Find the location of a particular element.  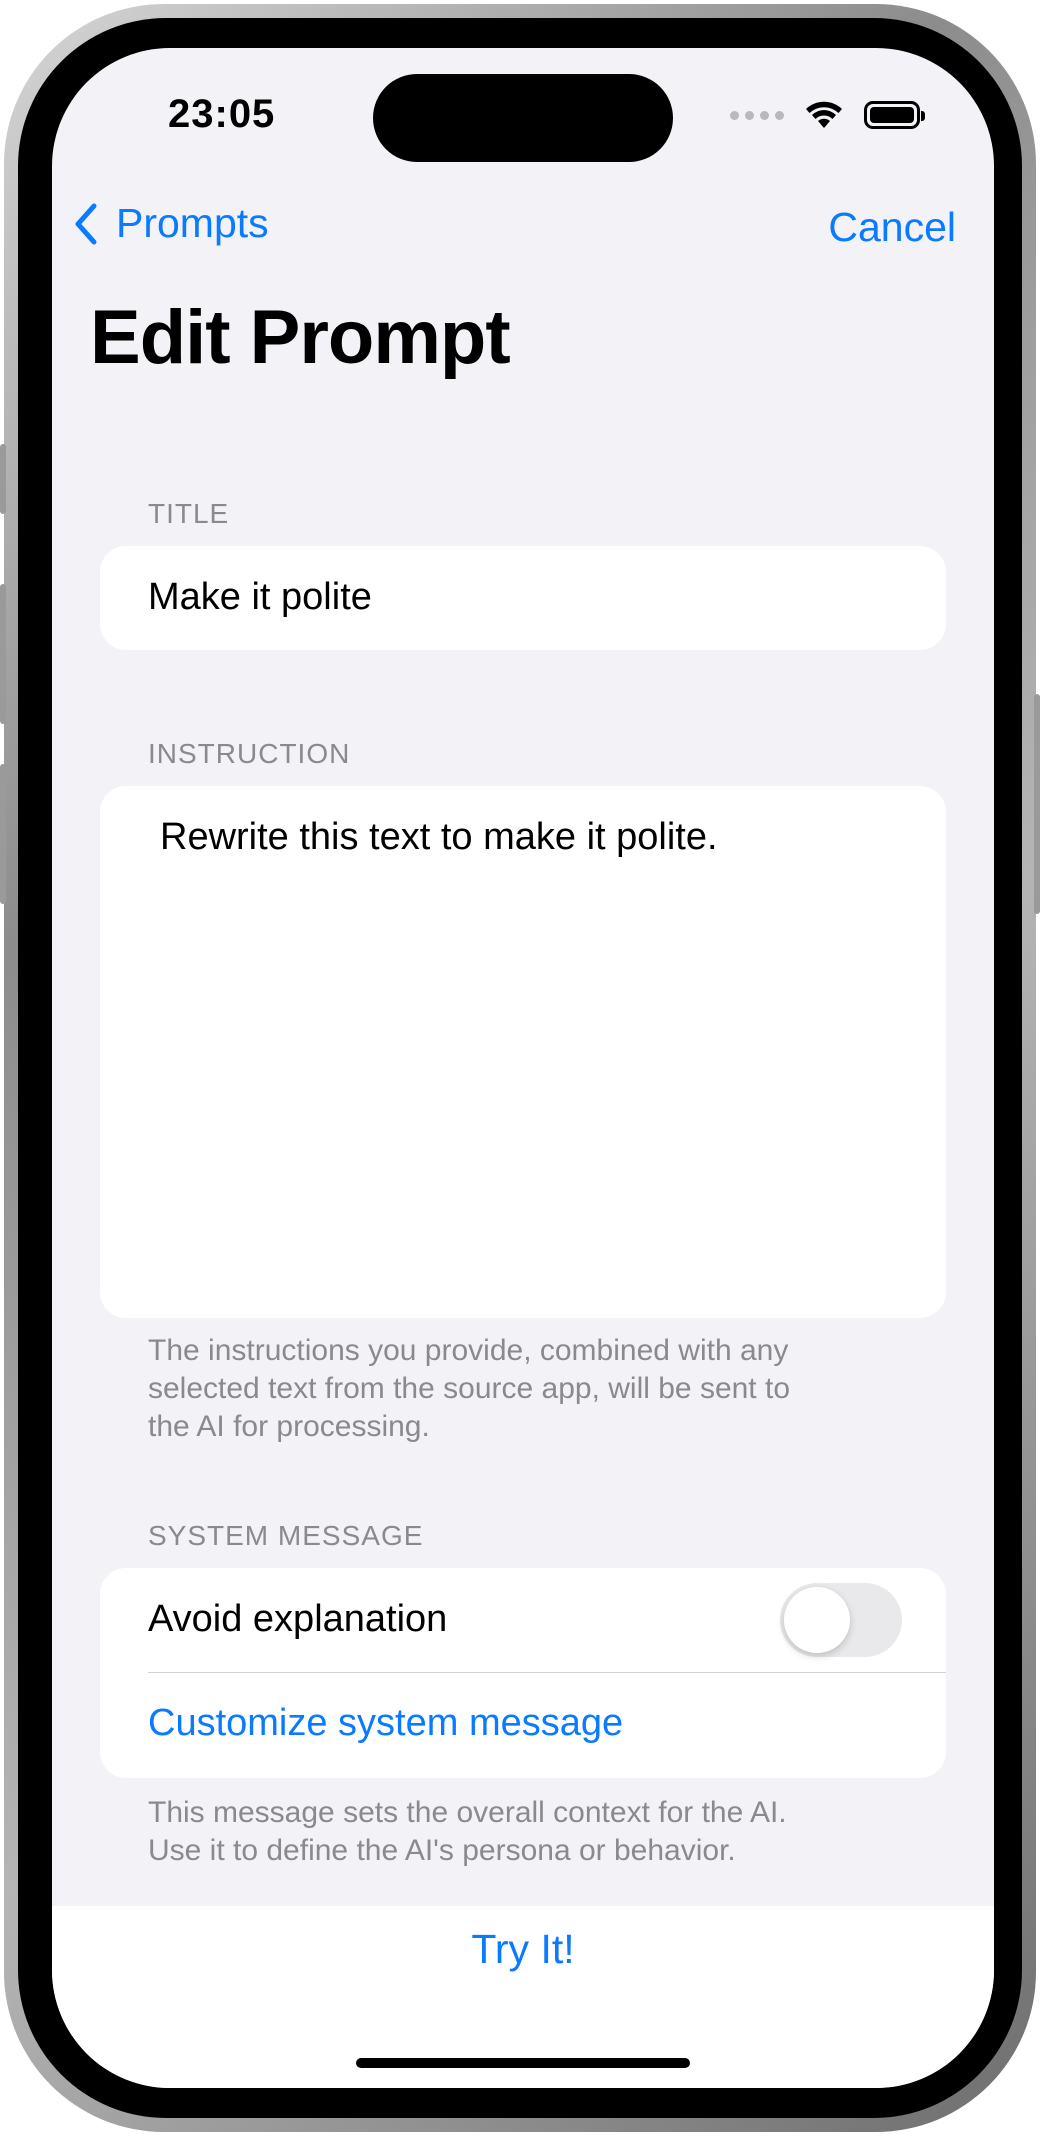

cancel-button: Cancel is located at coordinates (892, 227).